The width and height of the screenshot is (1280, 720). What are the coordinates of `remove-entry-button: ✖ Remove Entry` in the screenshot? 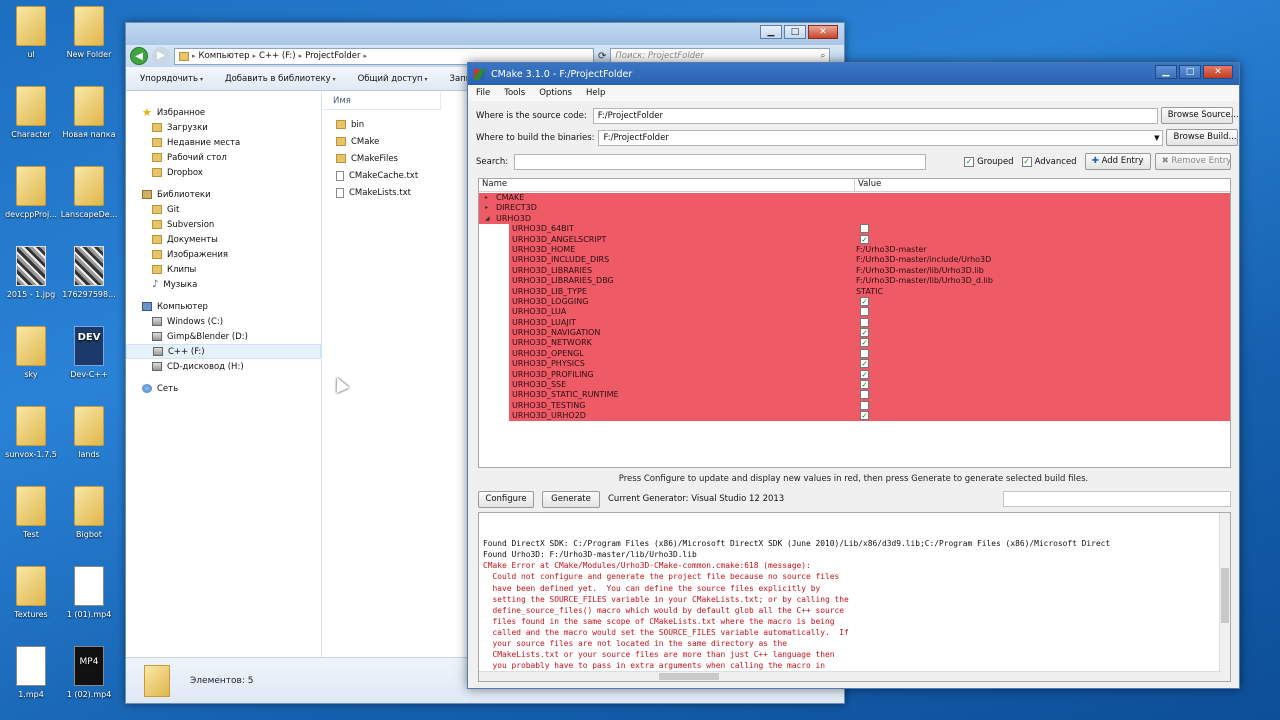 It's located at (1192, 161).